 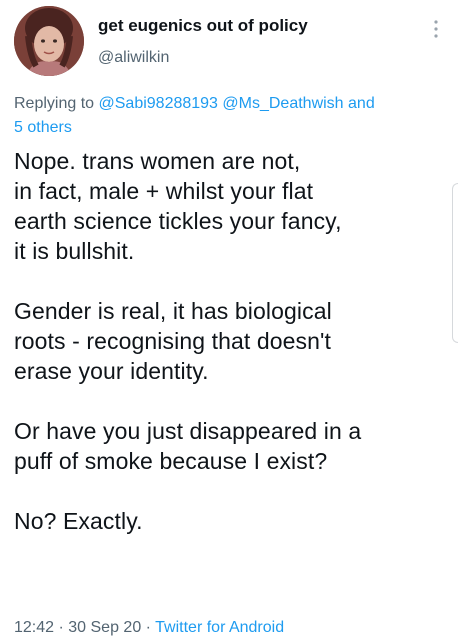 What do you see at coordinates (455, 263) in the screenshot?
I see `side-panel-edge` at bounding box center [455, 263].